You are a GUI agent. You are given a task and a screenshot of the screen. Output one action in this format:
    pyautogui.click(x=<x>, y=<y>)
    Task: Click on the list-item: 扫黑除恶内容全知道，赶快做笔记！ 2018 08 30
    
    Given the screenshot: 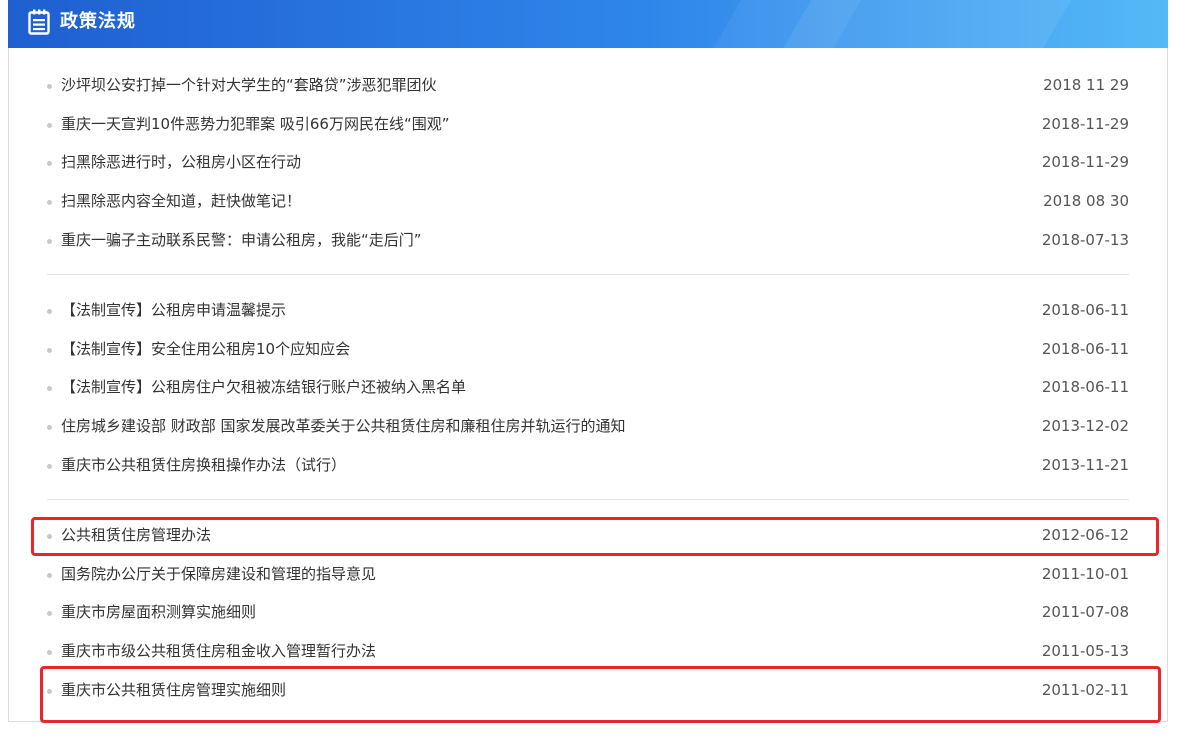 What is the action you would take?
    pyautogui.click(x=588, y=201)
    